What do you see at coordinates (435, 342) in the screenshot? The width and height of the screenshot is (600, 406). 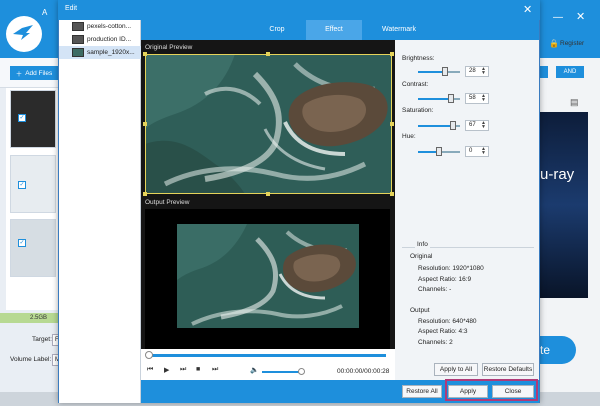 I see `output-channels: Channels: 2` at bounding box center [435, 342].